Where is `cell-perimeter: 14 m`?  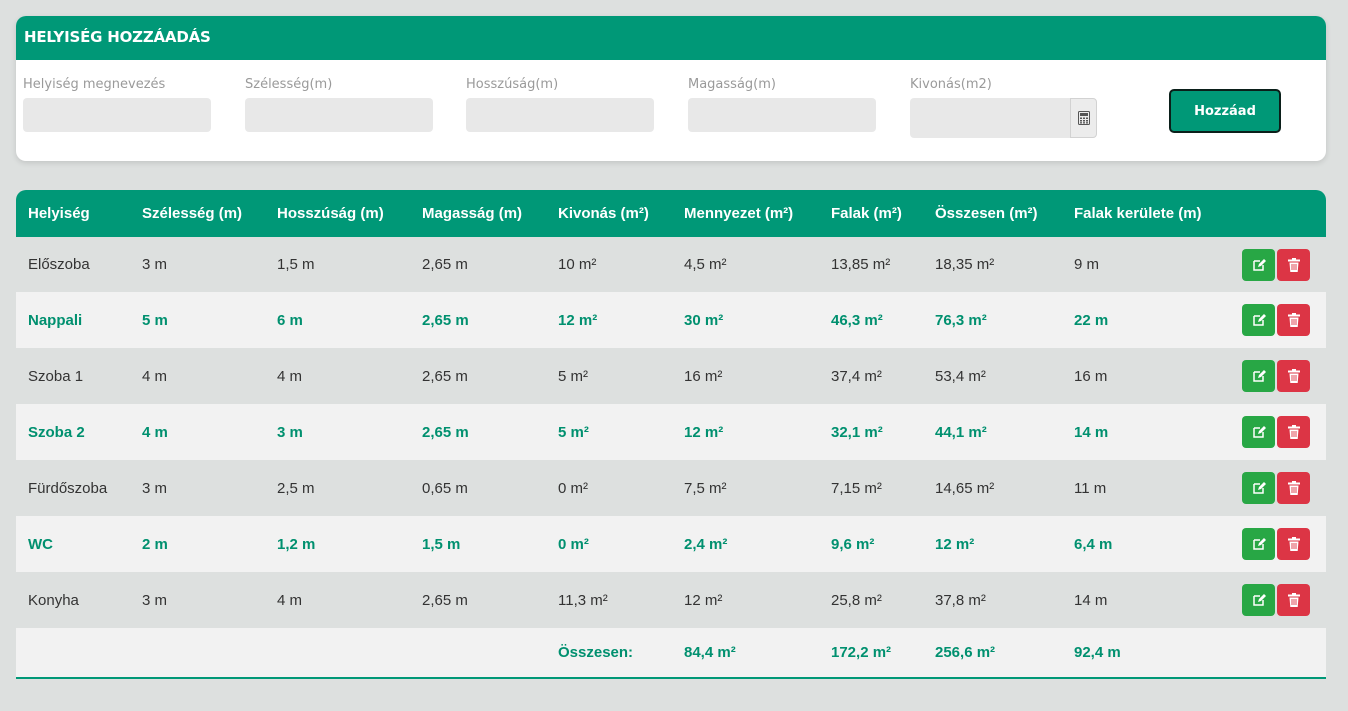 cell-perimeter: 14 m is located at coordinates (1091, 600).